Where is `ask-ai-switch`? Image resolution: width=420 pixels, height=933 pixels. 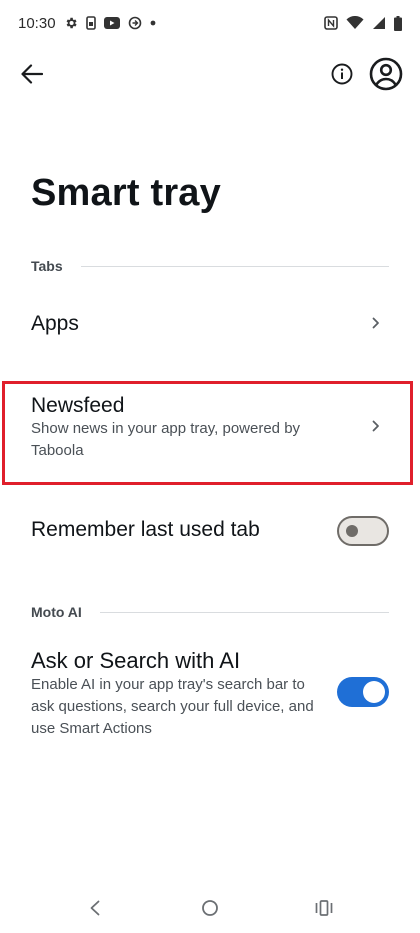 ask-ai-switch is located at coordinates (363, 692).